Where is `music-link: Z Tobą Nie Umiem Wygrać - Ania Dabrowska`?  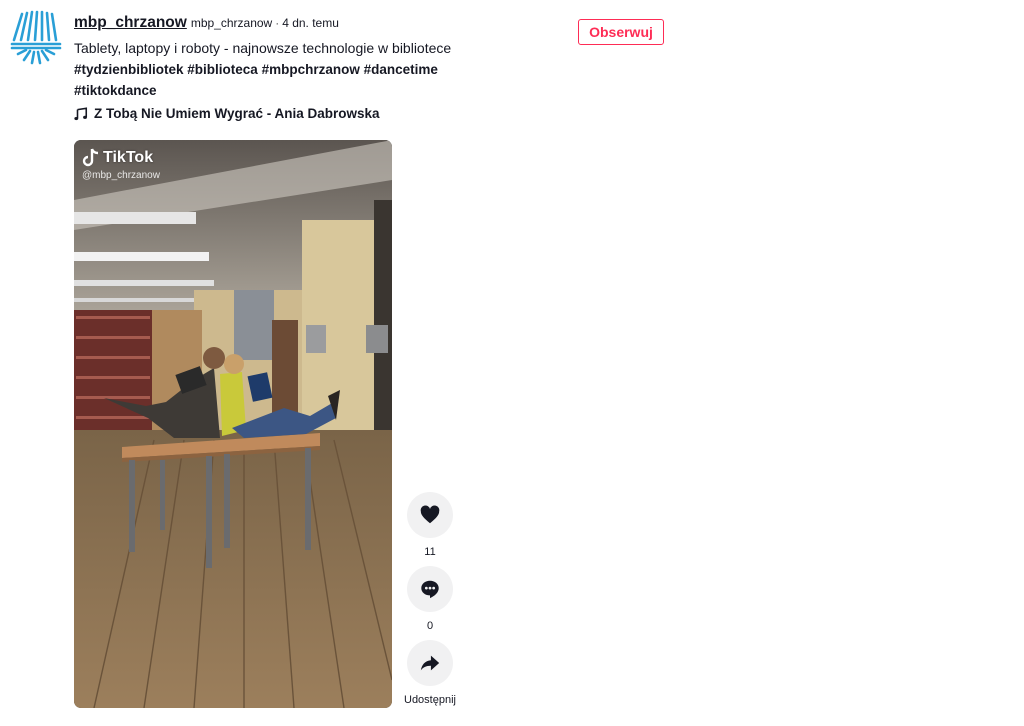 music-link: Z Tobą Nie Umiem Wygrać - Ania Dabrowska is located at coordinates (324, 113).